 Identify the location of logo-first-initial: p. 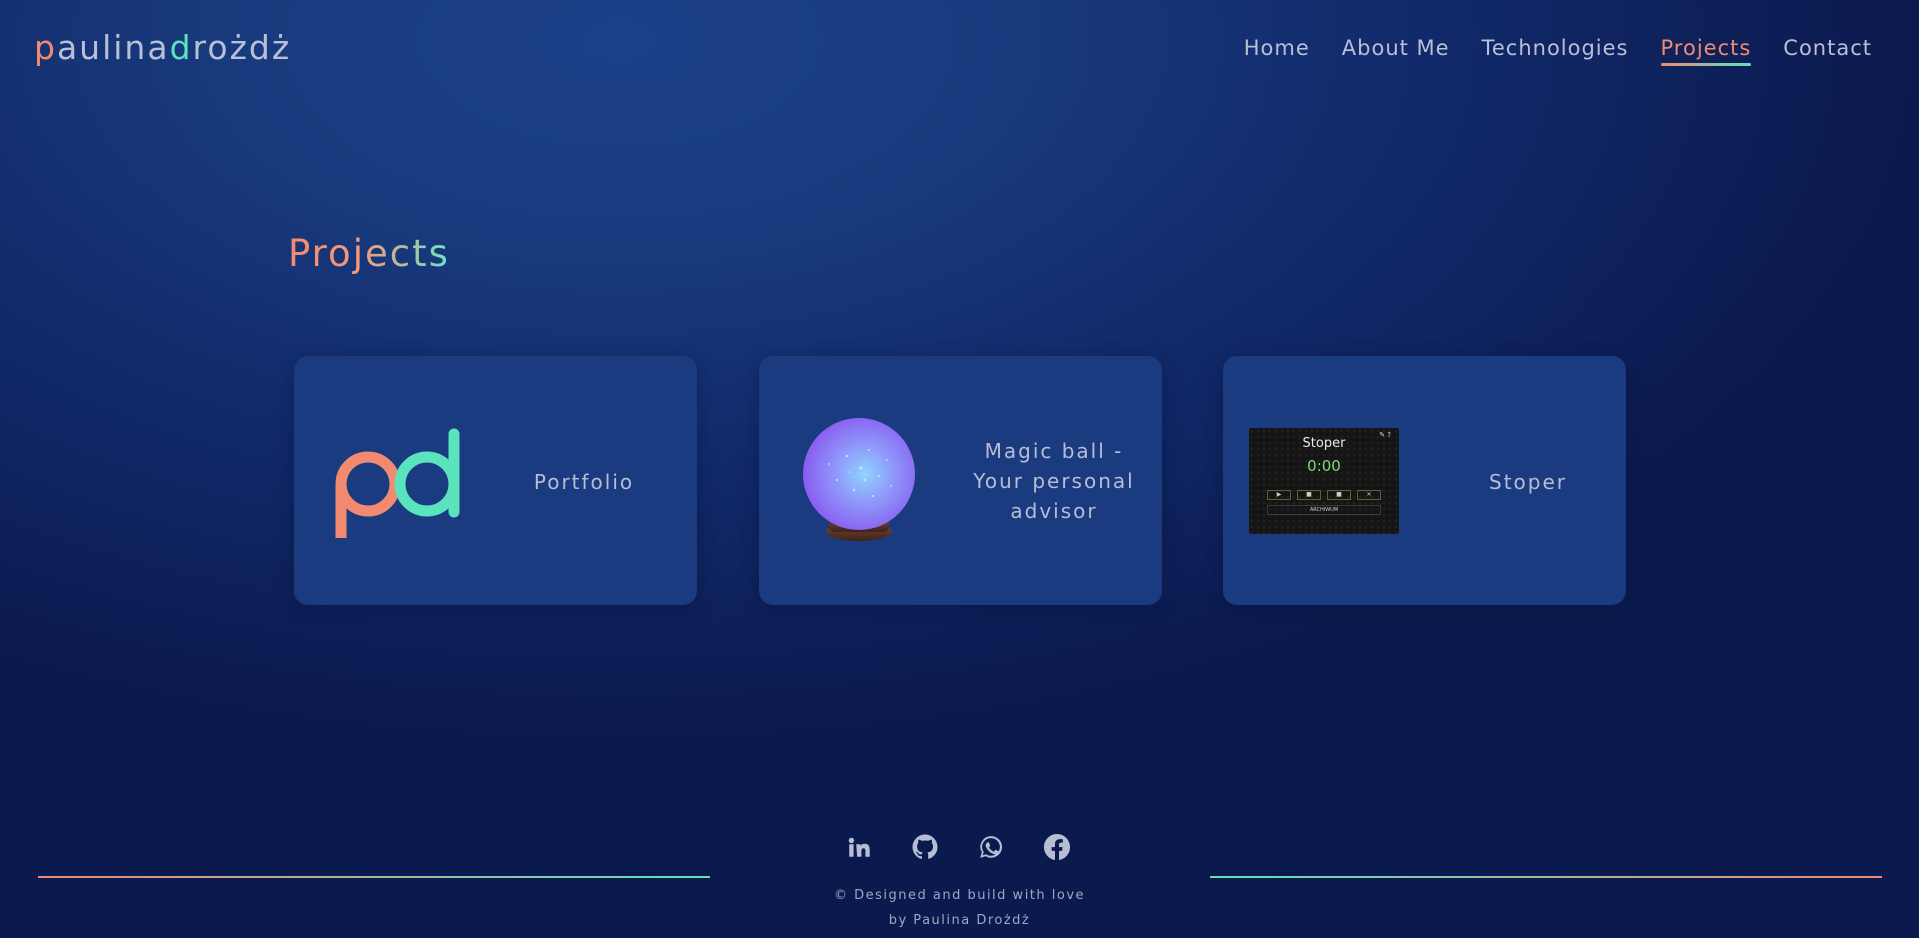
(45, 47).